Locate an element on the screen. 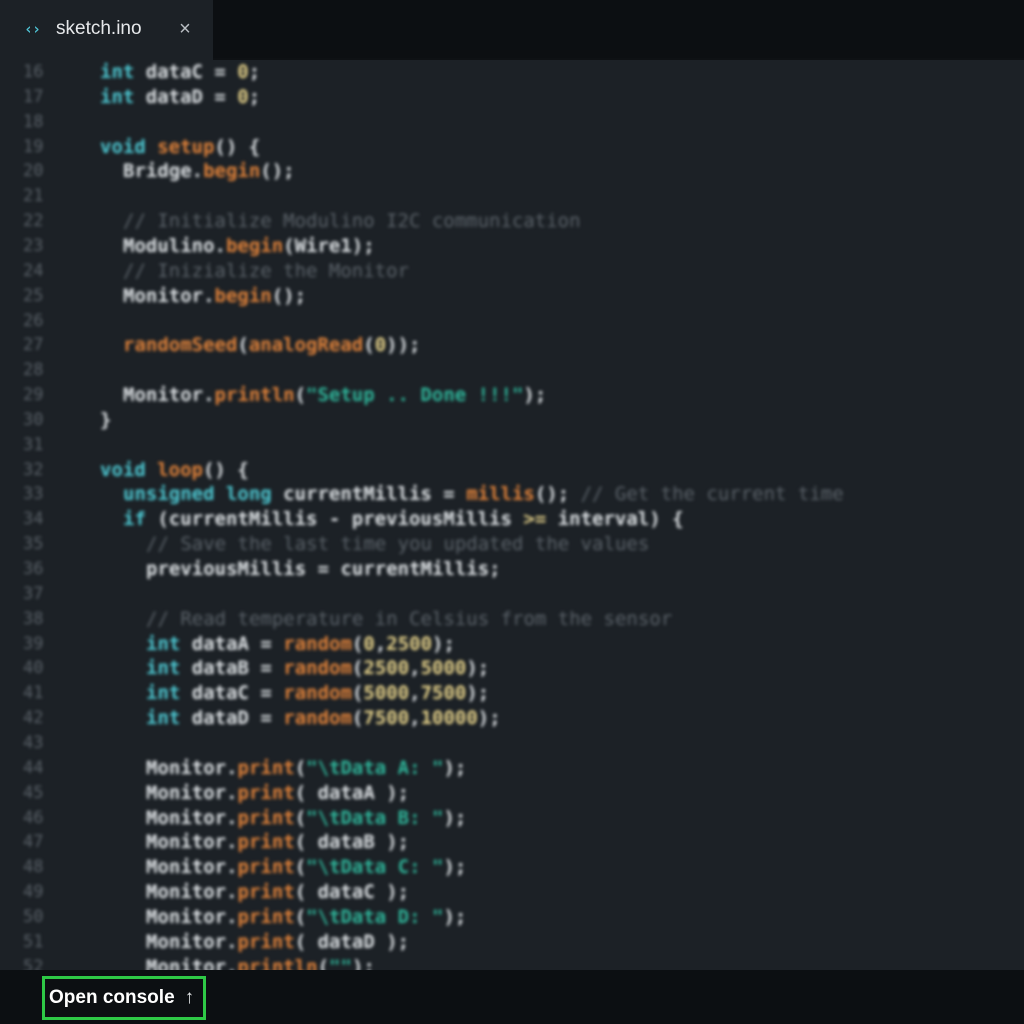  line-number: 48 is located at coordinates (33, 867).